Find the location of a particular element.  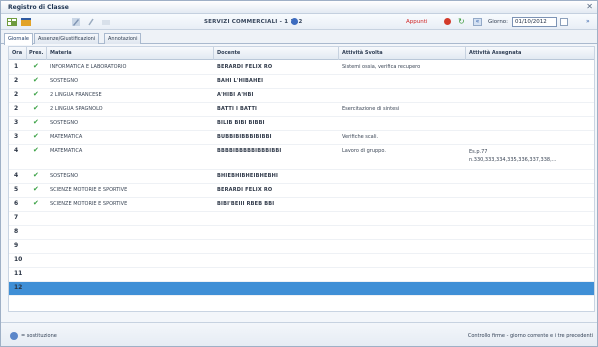

ora-cell: 10 is located at coordinates (18, 259).